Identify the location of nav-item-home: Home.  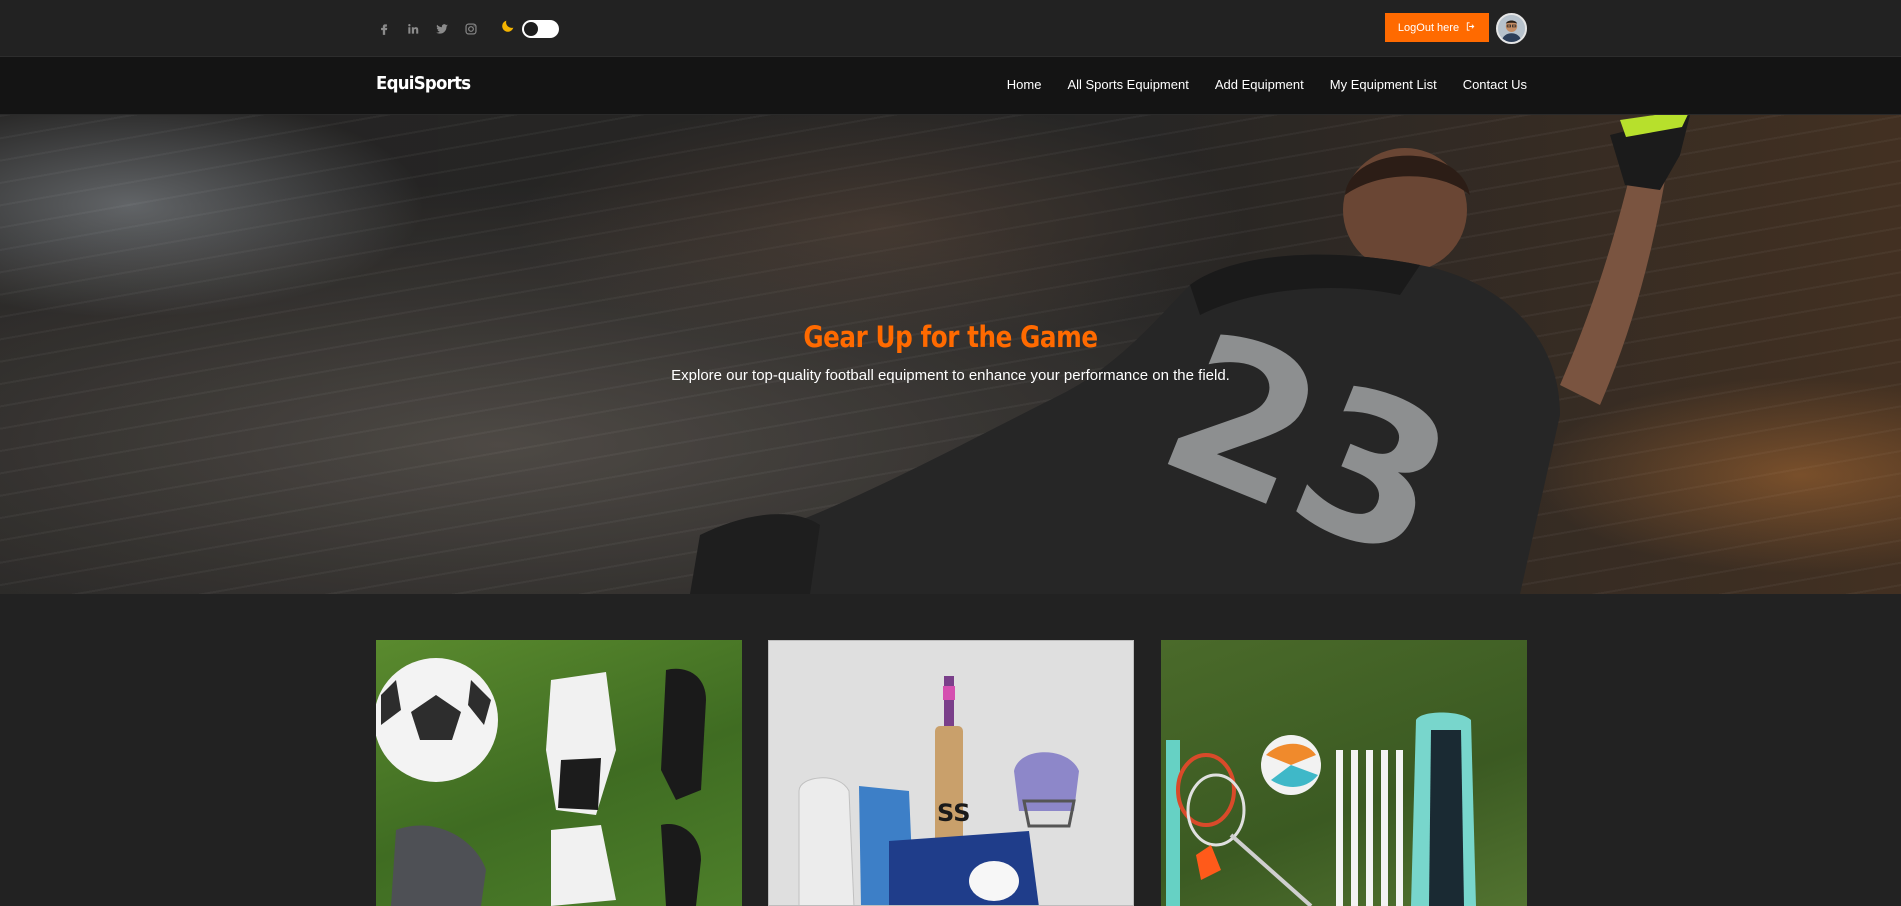
(1024, 84).